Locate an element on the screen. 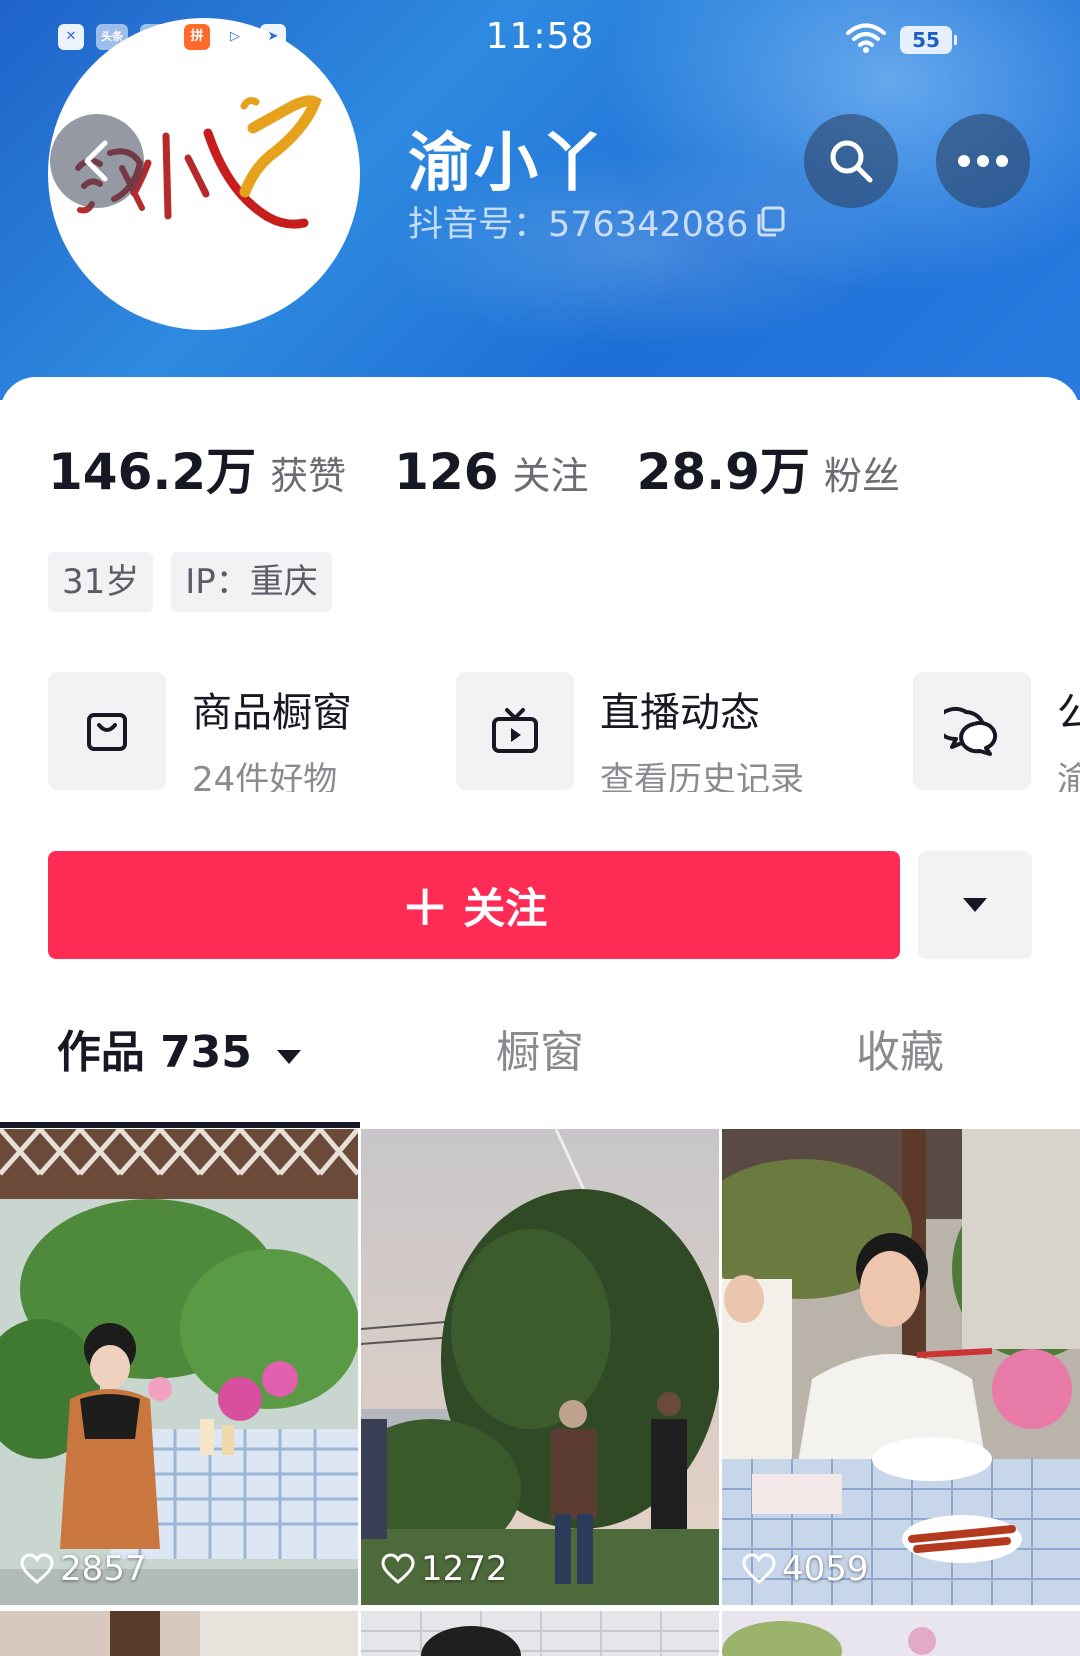 The image size is (1080, 1656). live-activity-entry: 直播动态 查看历史记录 is located at coordinates (630, 732).